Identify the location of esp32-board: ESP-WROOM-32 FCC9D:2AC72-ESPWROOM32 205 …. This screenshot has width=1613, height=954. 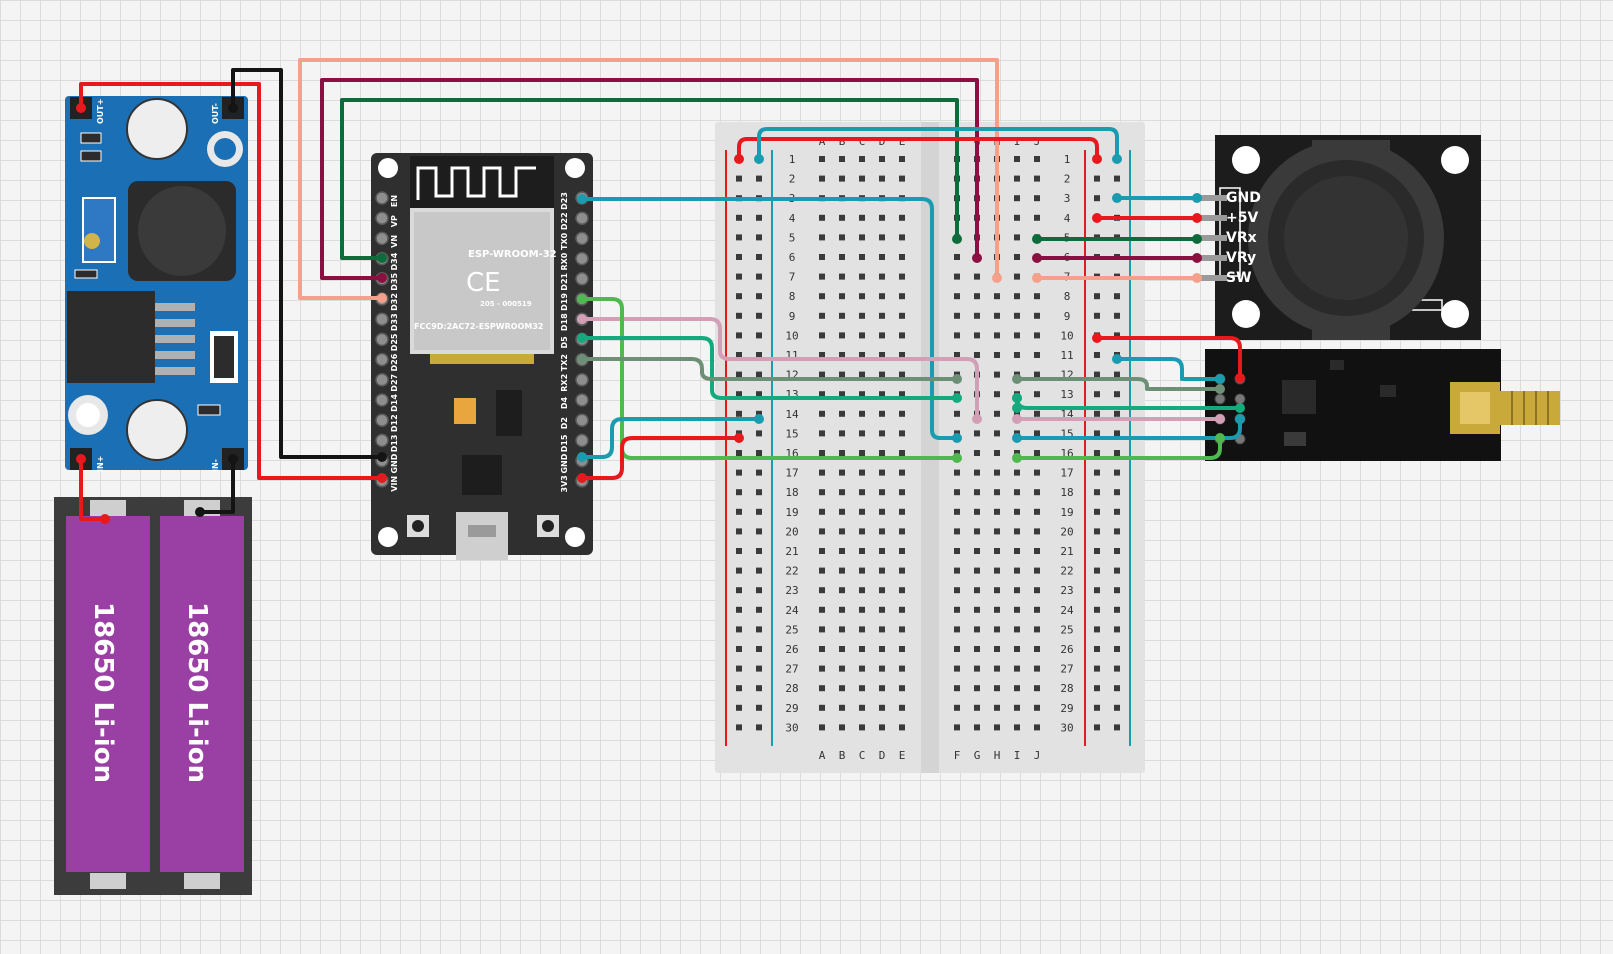
(482, 356).